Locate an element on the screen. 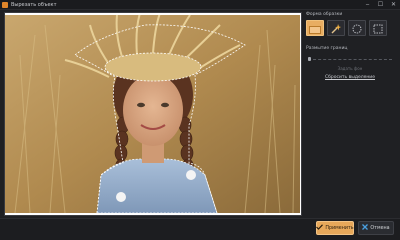 This screenshot has width=400, height=240. shape-rectangle-button is located at coordinates (315, 28).